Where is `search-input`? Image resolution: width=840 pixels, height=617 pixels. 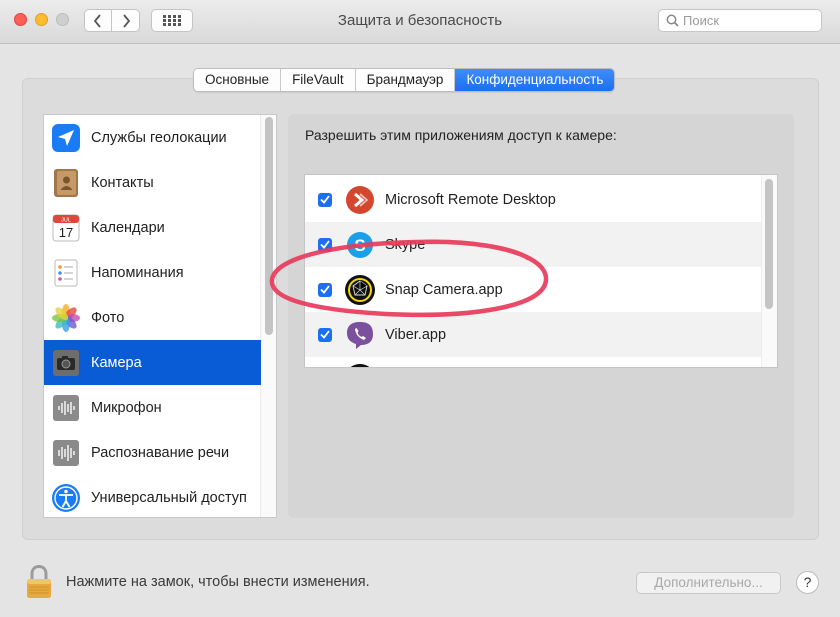 search-input is located at coordinates (748, 20).